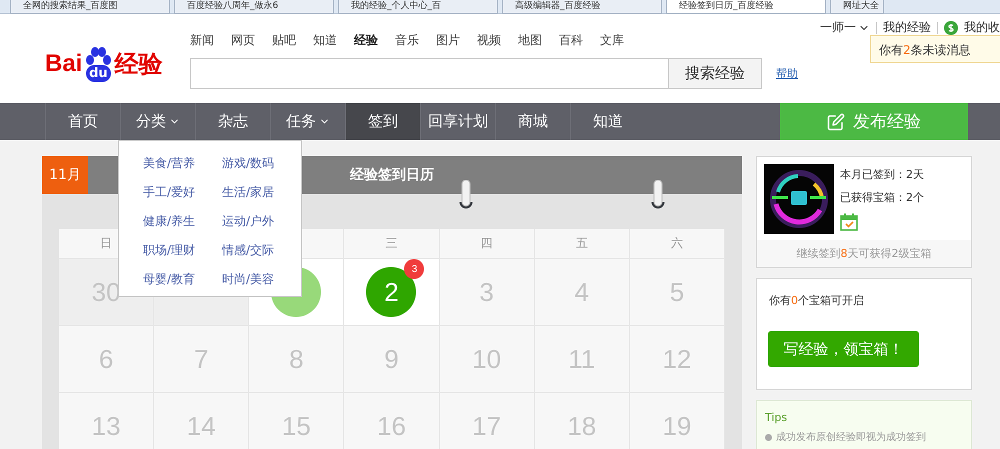 Image resolution: width=1000 pixels, height=449 pixels. Describe the element at coordinates (392, 244) in the screenshot. I see `weekday-cell: 三` at that location.